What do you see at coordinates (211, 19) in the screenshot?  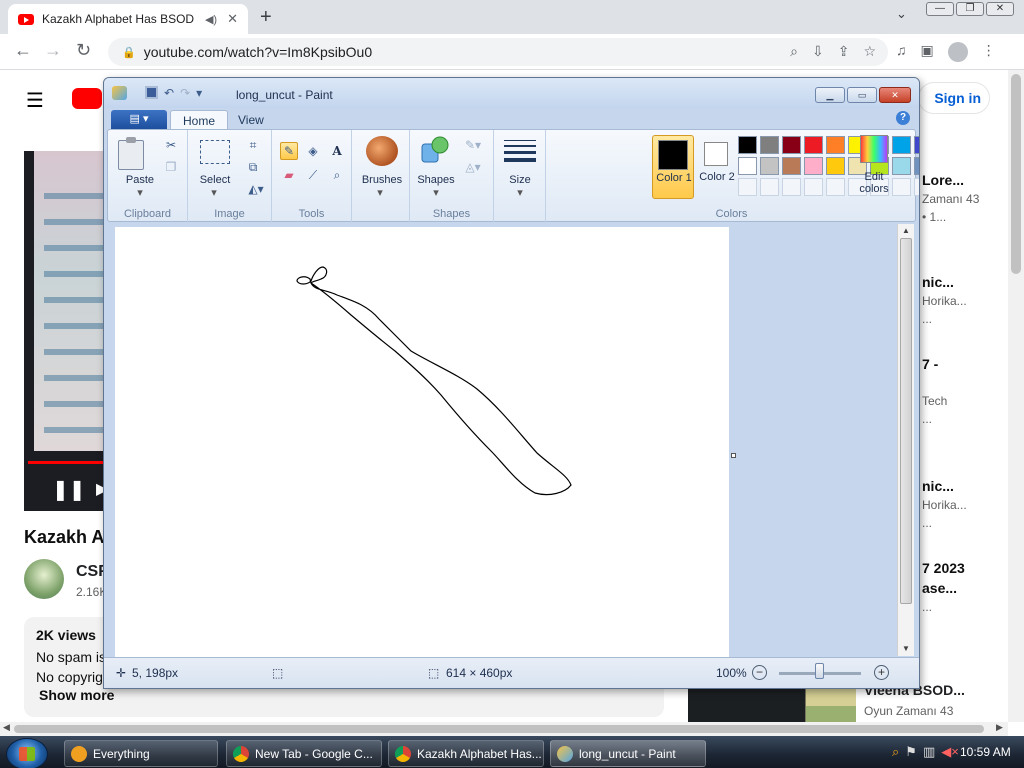 I see `audio-playing-icon: ◀)` at bounding box center [211, 19].